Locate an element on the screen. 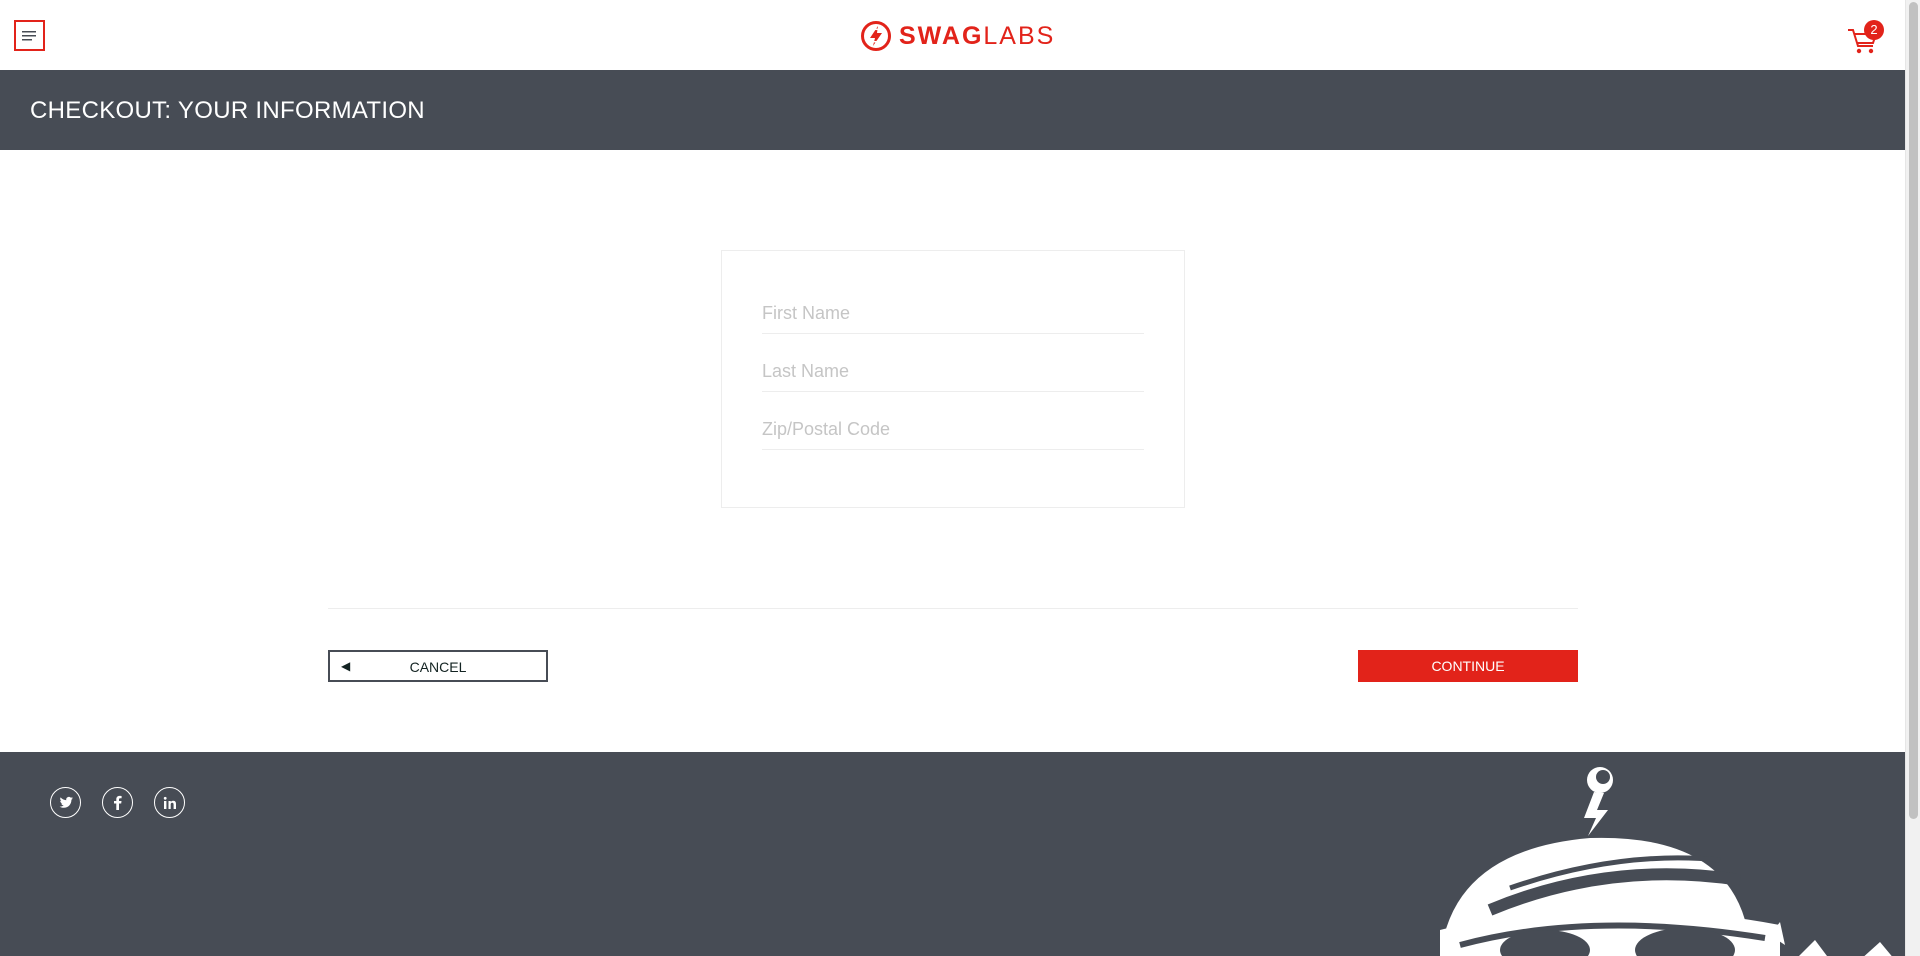  header: SWAGLABS 2 is located at coordinates (952, 35).